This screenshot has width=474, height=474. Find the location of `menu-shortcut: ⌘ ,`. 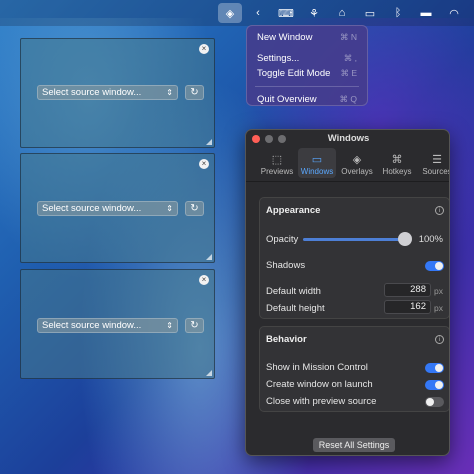

menu-shortcut: ⌘ , is located at coordinates (350, 58).